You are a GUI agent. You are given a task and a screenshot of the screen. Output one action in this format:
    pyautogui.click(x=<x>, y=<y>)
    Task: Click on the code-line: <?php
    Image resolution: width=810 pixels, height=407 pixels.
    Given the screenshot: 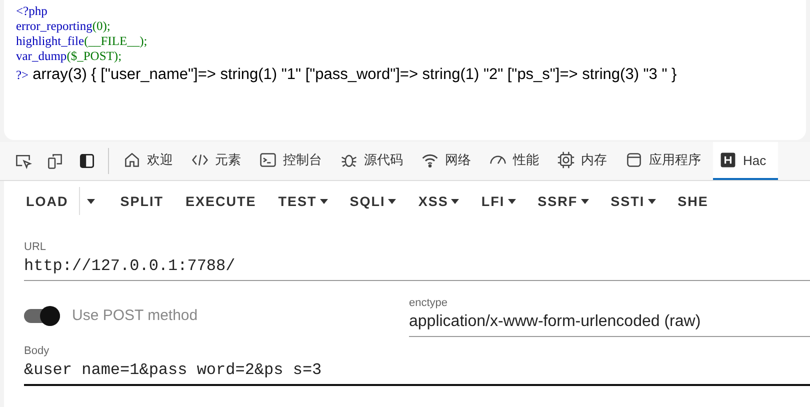 What is the action you would take?
    pyautogui.click(x=32, y=11)
    